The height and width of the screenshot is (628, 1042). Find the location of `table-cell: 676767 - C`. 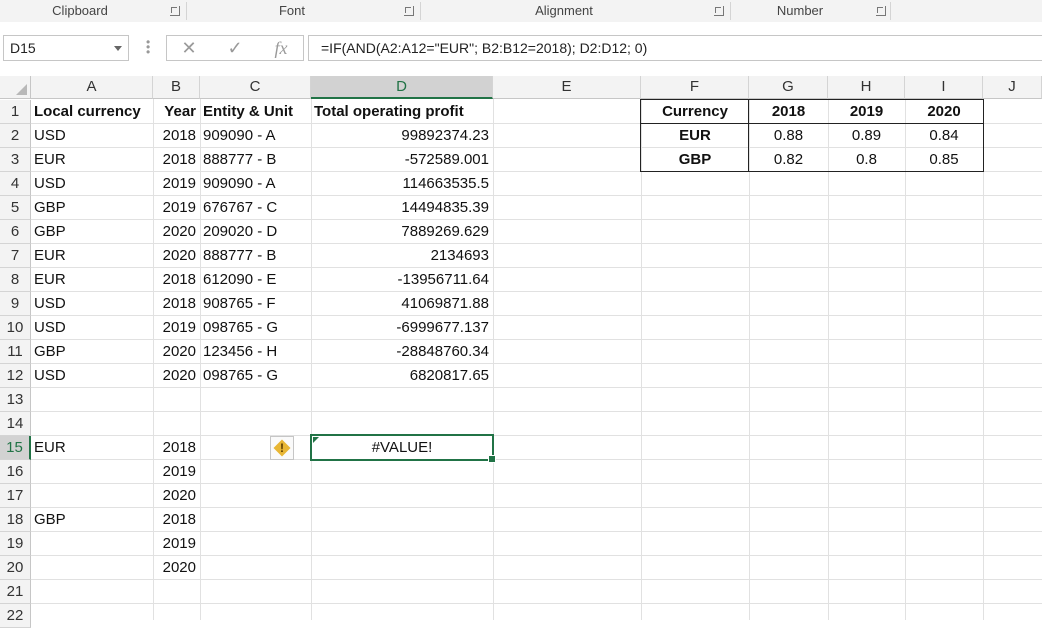

table-cell: 676767 - C is located at coordinates (255, 208).